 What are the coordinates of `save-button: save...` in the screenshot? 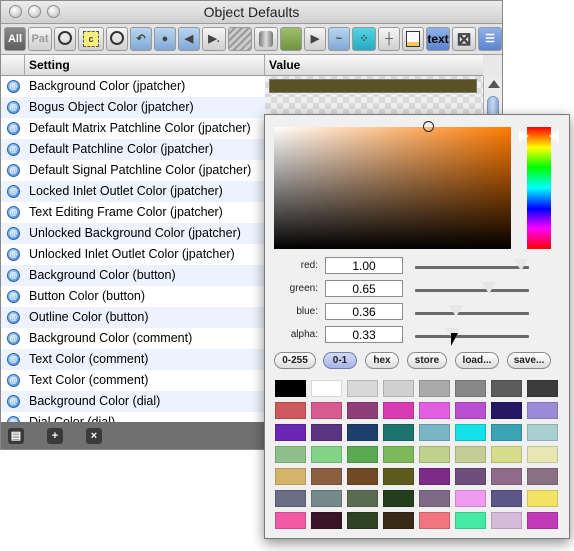 It's located at (529, 360).